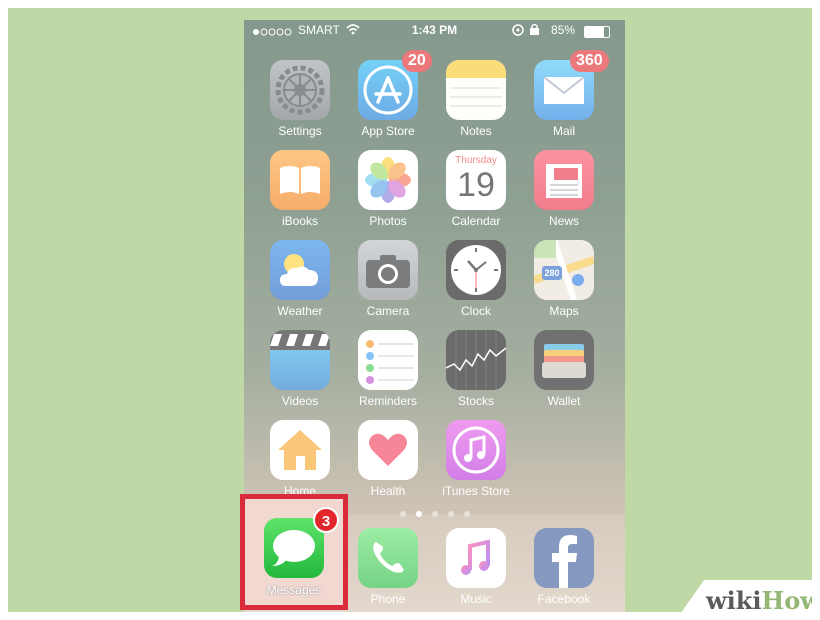 This screenshot has width=820, height=620. What do you see at coordinates (388, 131) in the screenshot?
I see `app-label: App Store` at bounding box center [388, 131].